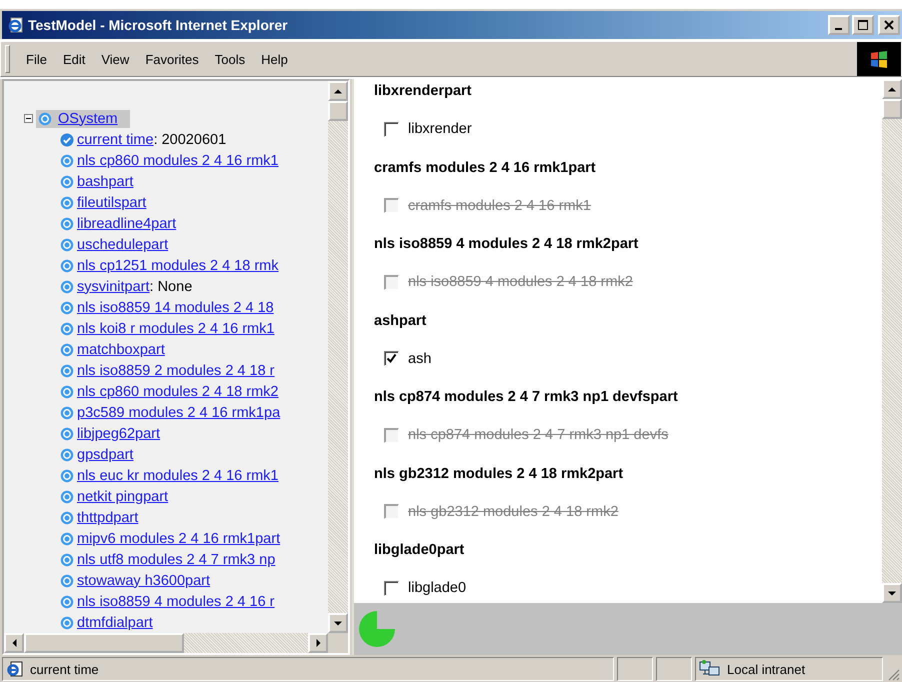 Image resolution: width=902 pixels, height=682 pixels. Describe the element at coordinates (15, 669) in the screenshot. I see `page-icon` at that location.